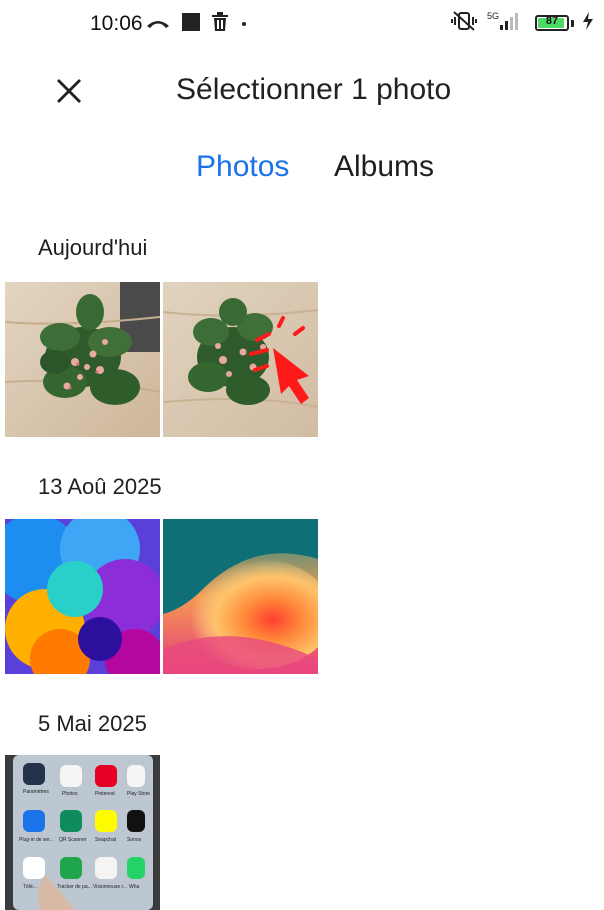  I want to click on app-label: Sonos, so click(134, 840).